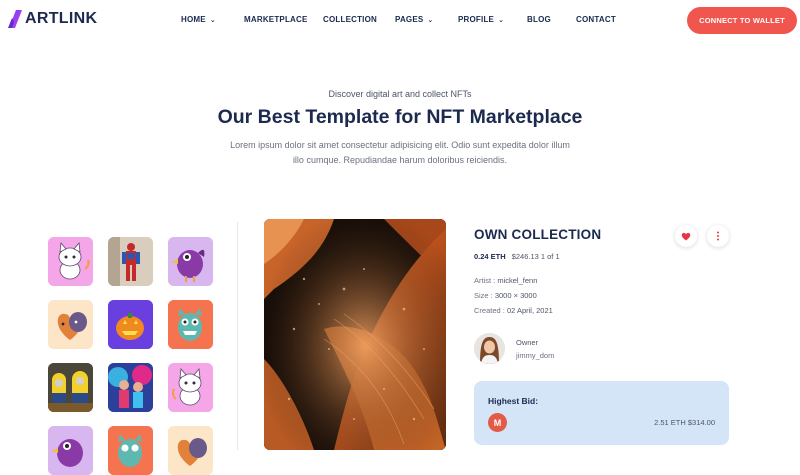  What do you see at coordinates (684, 422) in the screenshot?
I see `highest-bid-value: 2.51 ETH $314.00` at bounding box center [684, 422].